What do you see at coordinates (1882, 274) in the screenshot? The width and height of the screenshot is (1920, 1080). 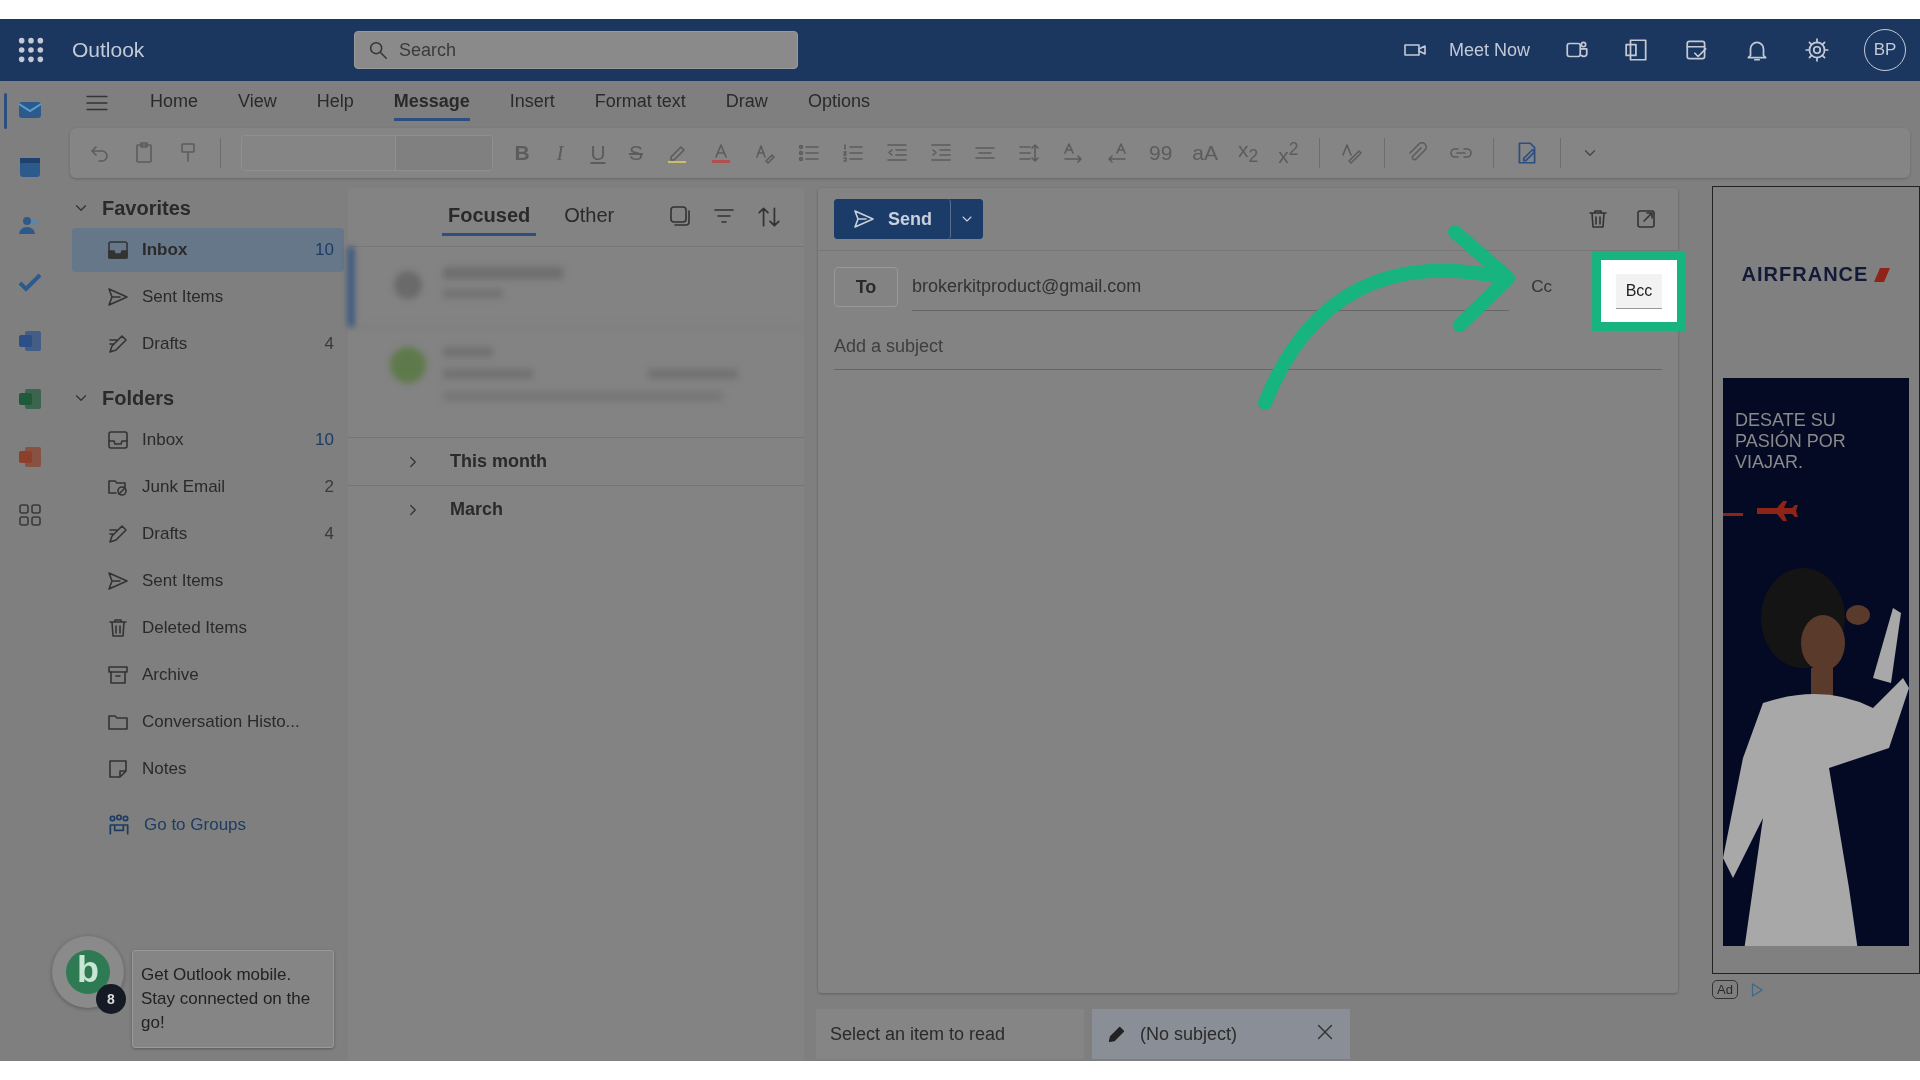 I see `stripe-icon` at bounding box center [1882, 274].